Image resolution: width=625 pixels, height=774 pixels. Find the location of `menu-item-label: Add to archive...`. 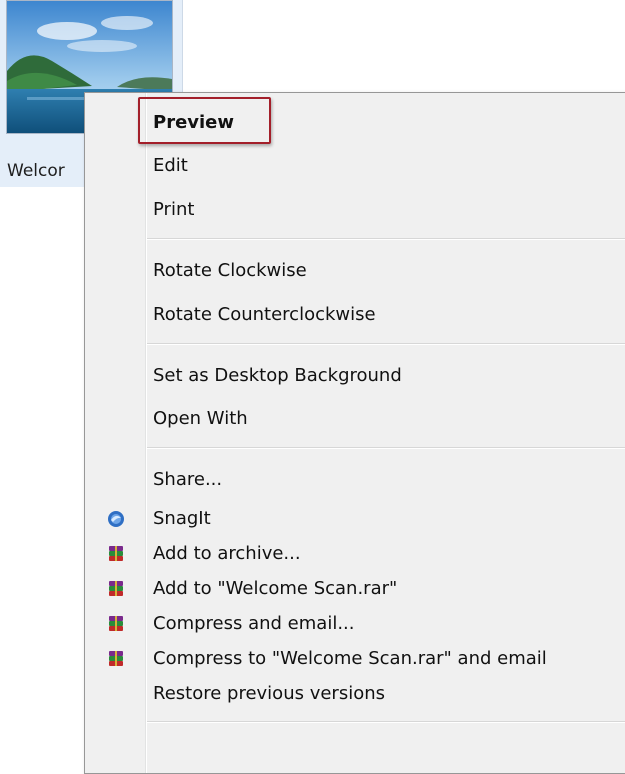

menu-item-label: Add to archive... is located at coordinates (227, 553).